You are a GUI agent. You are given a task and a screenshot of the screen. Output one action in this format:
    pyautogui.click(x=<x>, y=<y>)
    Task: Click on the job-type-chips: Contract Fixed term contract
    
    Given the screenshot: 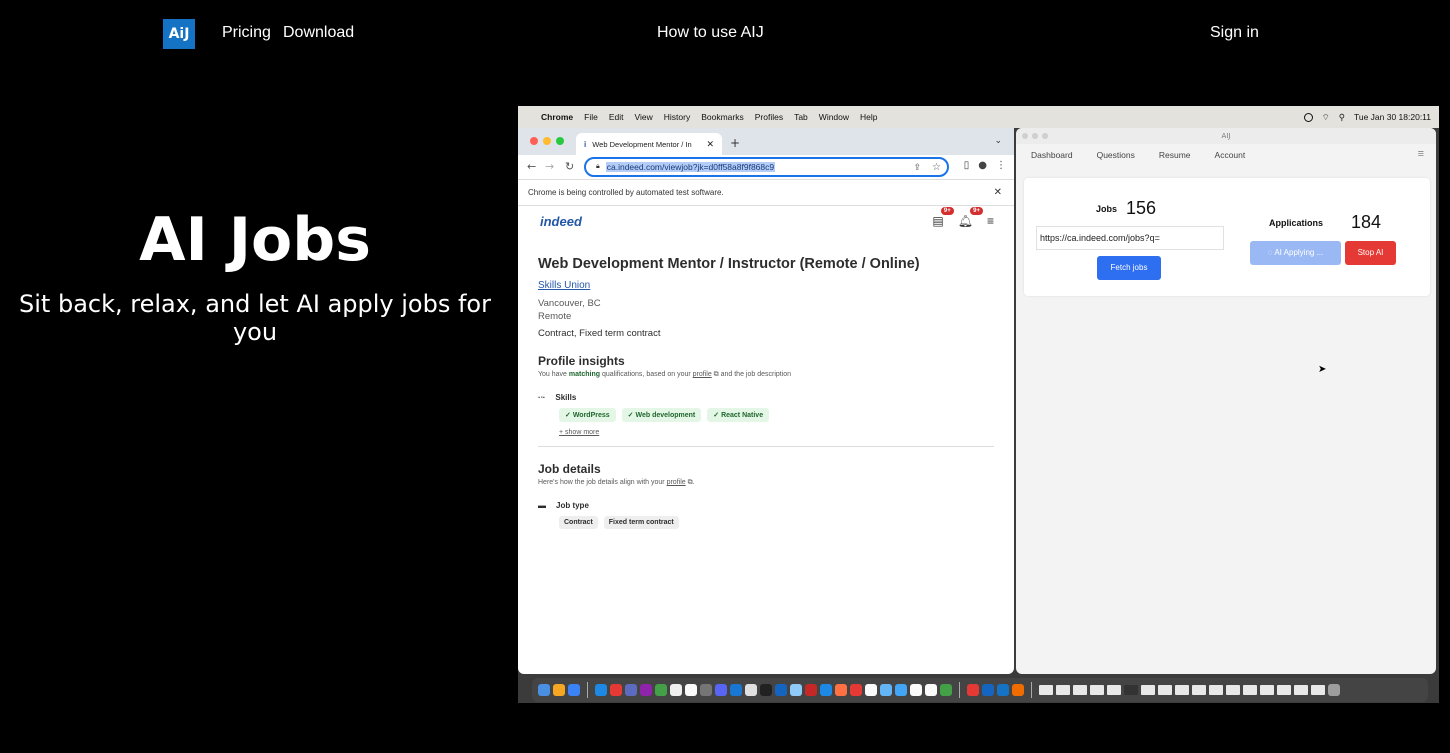 What is the action you would take?
    pyautogui.click(x=781, y=522)
    